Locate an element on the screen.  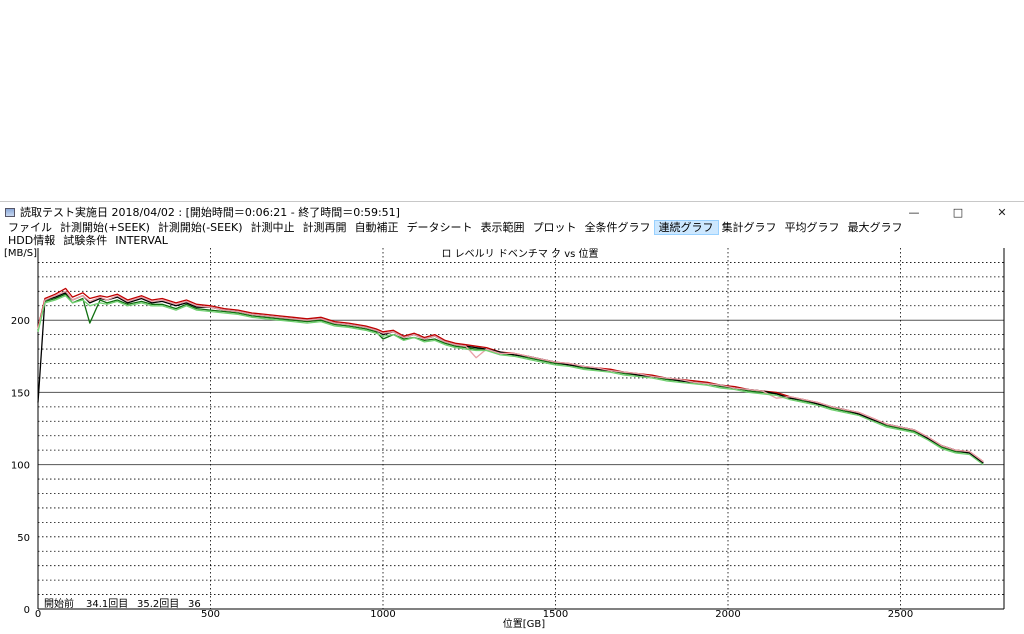
y-axis-label: [MB/S] is located at coordinates (20, 253).